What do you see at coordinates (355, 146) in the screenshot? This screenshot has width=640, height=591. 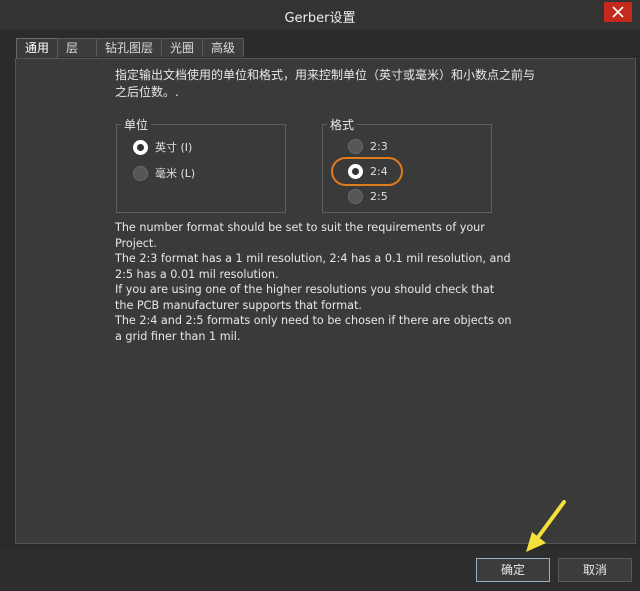 I see `radio-format-2-3-control` at bounding box center [355, 146].